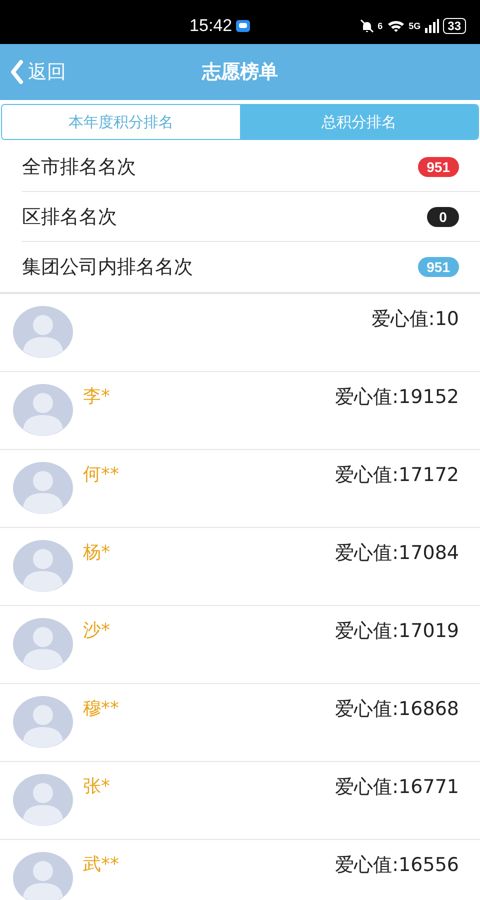  What do you see at coordinates (97, 631) in the screenshot?
I see `member-name: 沙*` at bounding box center [97, 631].